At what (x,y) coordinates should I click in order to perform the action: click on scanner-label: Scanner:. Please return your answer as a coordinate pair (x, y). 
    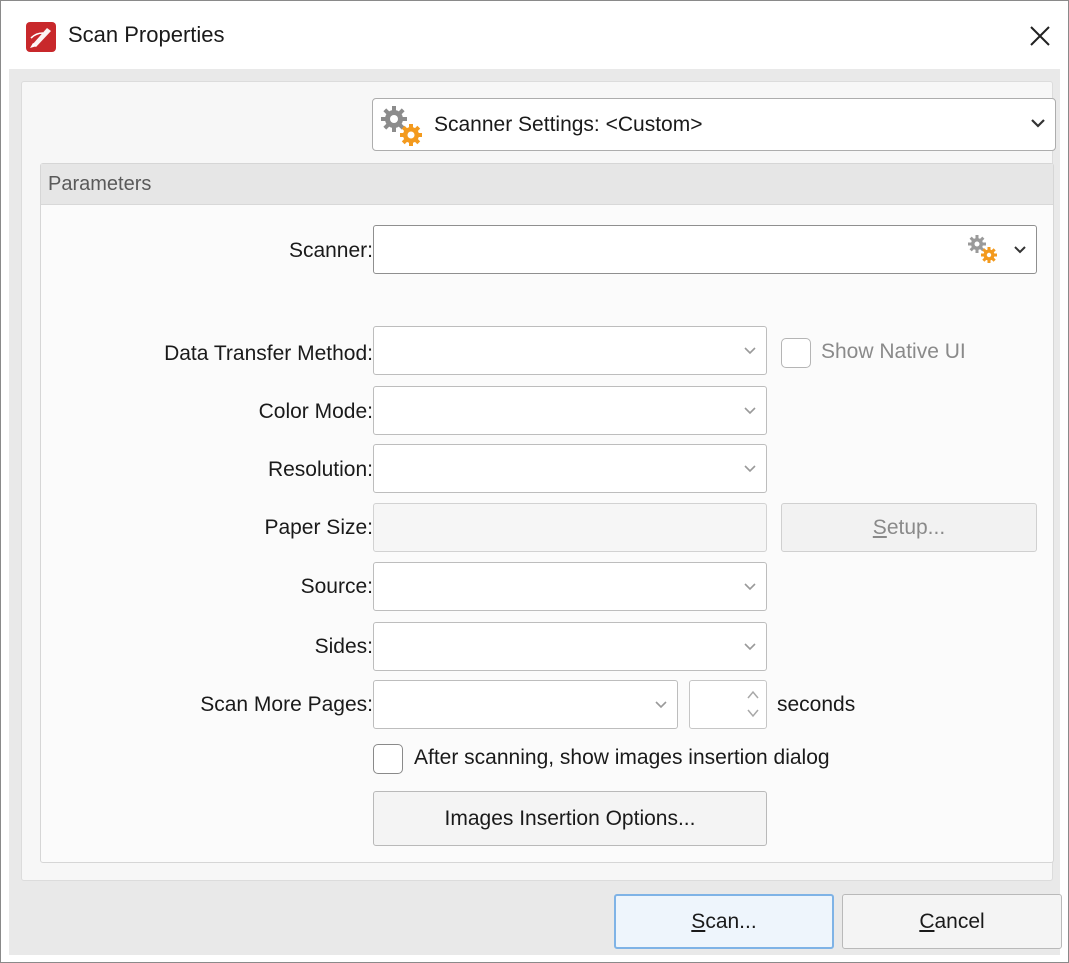
    Looking at the image, I should click on (330, 250).